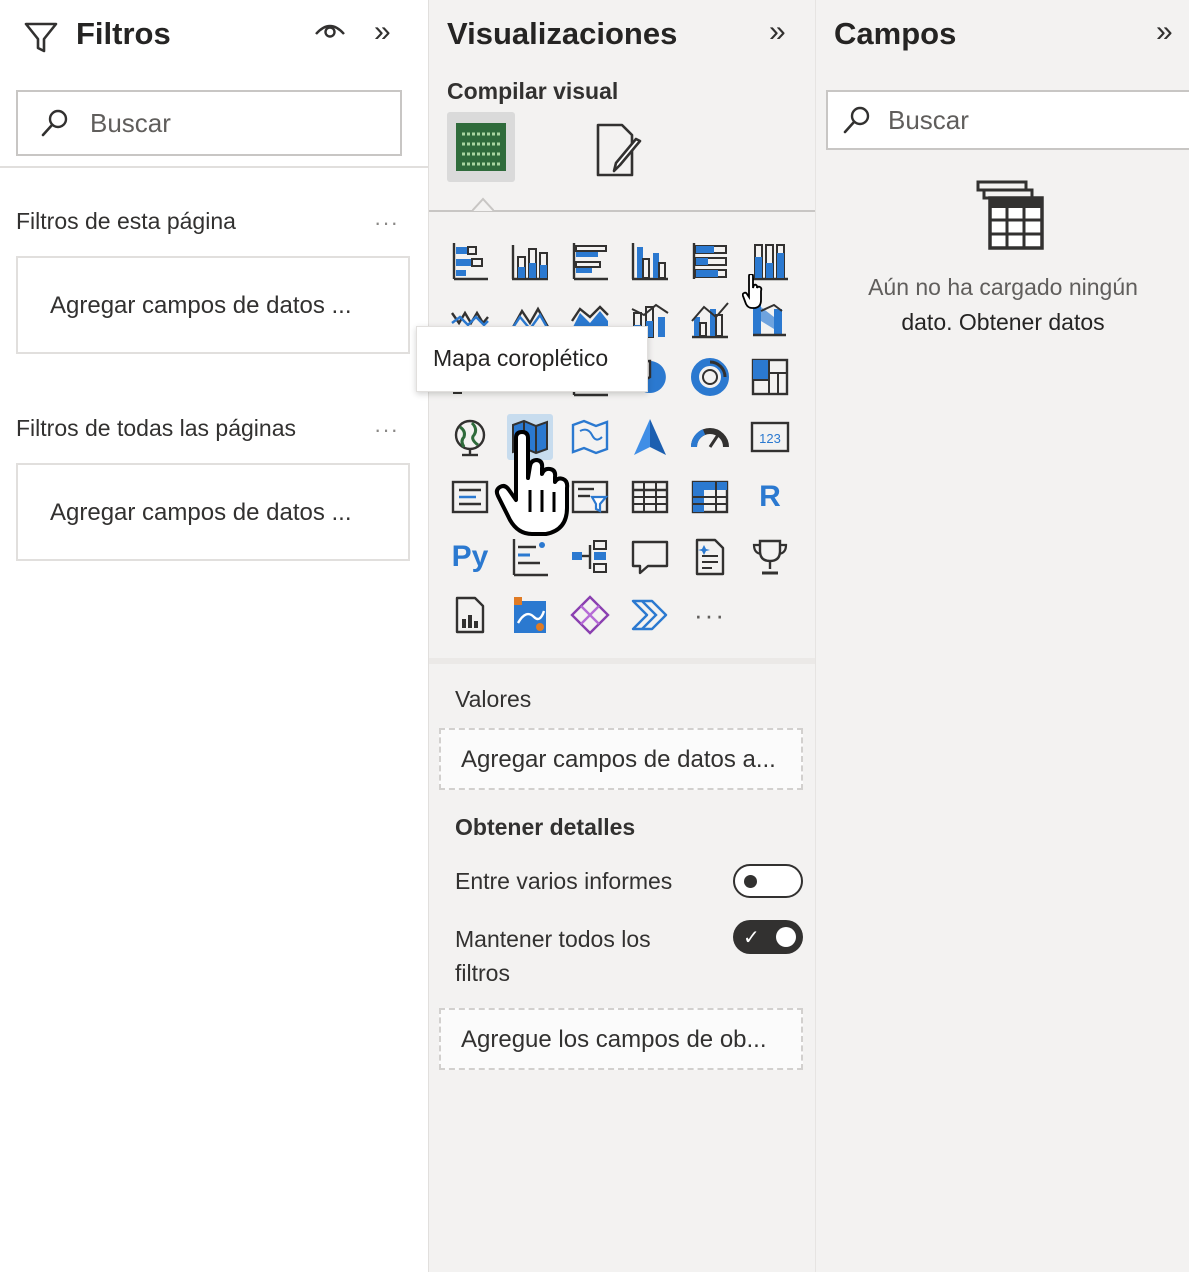 This screenshot has height=1272, width=1189. I want to click on fields-collapse-button: », so click(1164, 32).